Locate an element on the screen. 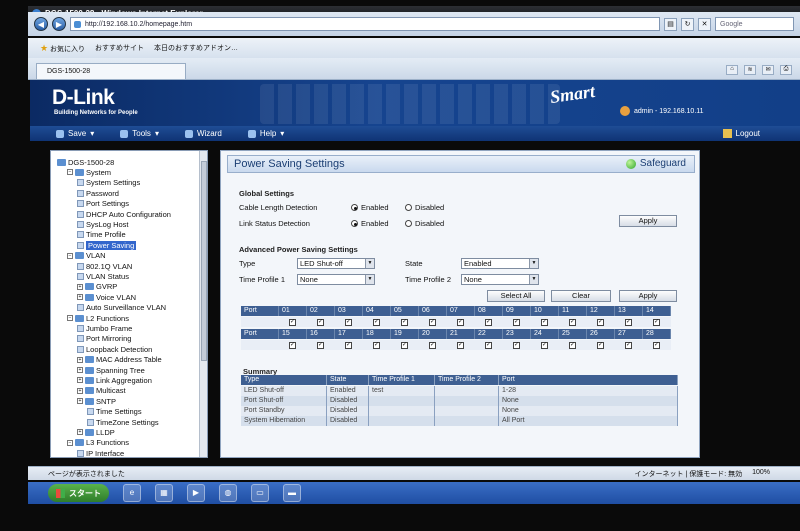 The width and height of the screenshot is (800, 531). tree-item: Port Mirroring is located at coordinates (104, 339).